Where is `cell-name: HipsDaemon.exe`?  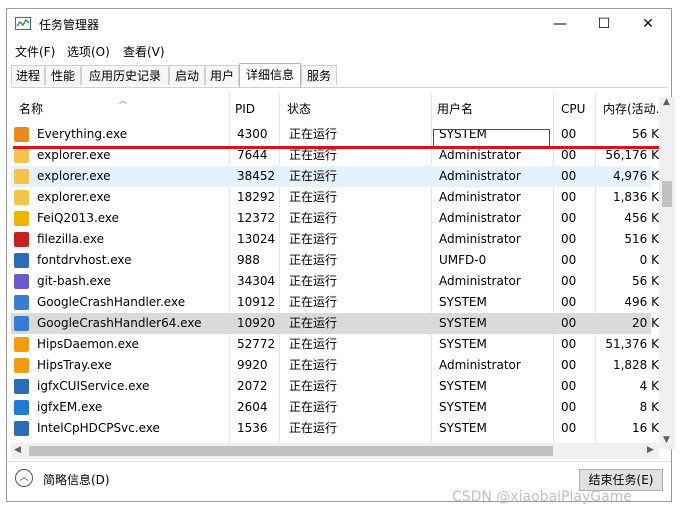 cell-name: HipsDaemon.exe is located at coordinates (88, 344).